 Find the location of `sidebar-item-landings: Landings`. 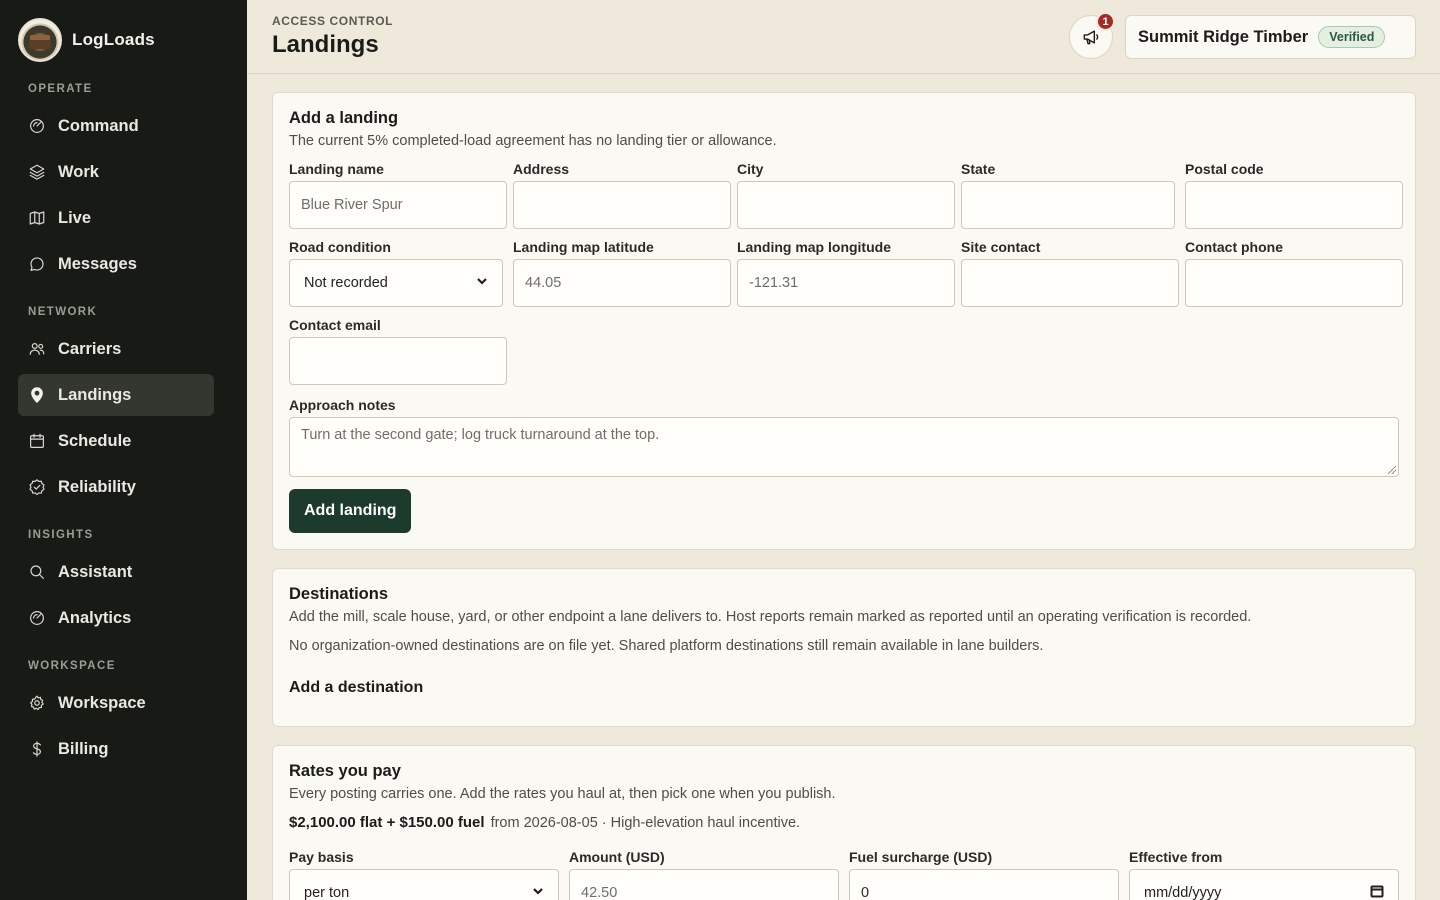

sidebar-item-landings: Landings is located at coordinates (116, 395).